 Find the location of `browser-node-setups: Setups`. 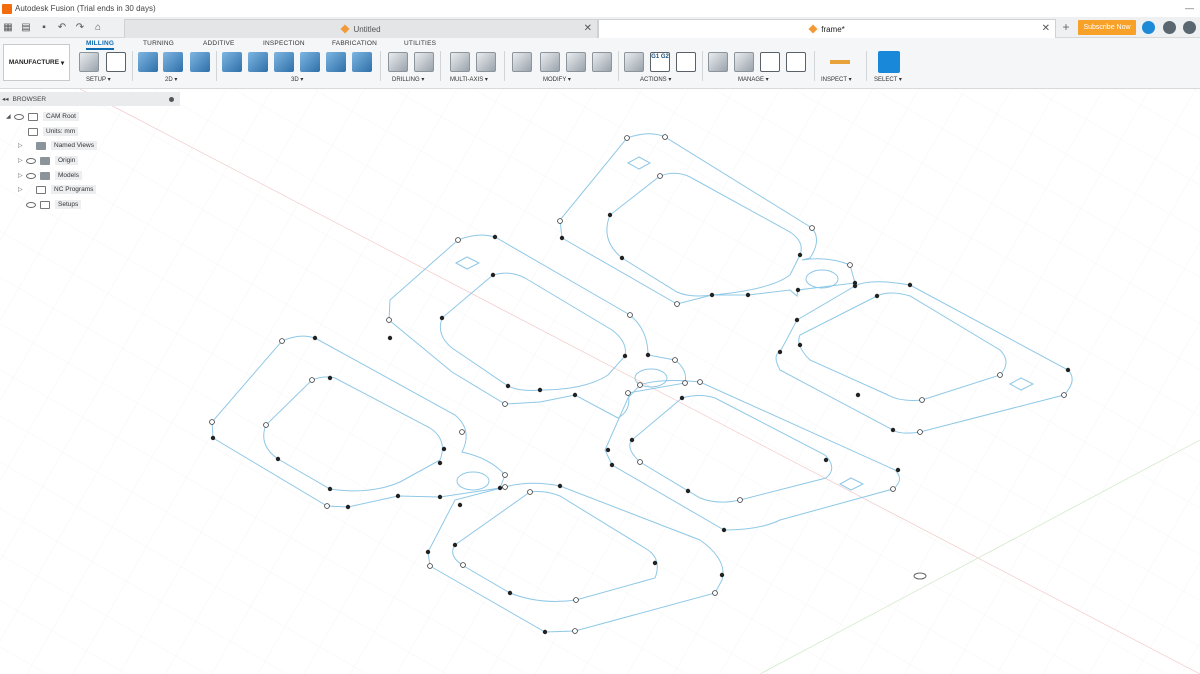

browser-node-setups: Setups is located at coordinates (54, 204).